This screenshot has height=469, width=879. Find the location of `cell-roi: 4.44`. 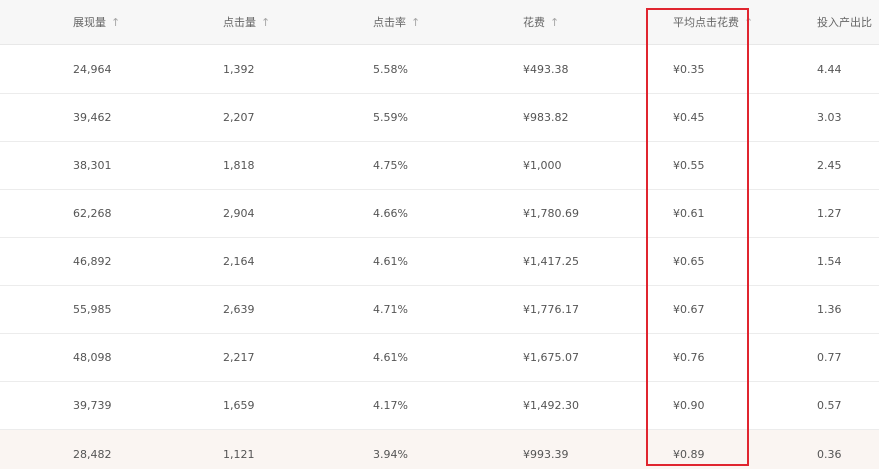

cell-roi: 4.44 is located at coordinates (829, 69).